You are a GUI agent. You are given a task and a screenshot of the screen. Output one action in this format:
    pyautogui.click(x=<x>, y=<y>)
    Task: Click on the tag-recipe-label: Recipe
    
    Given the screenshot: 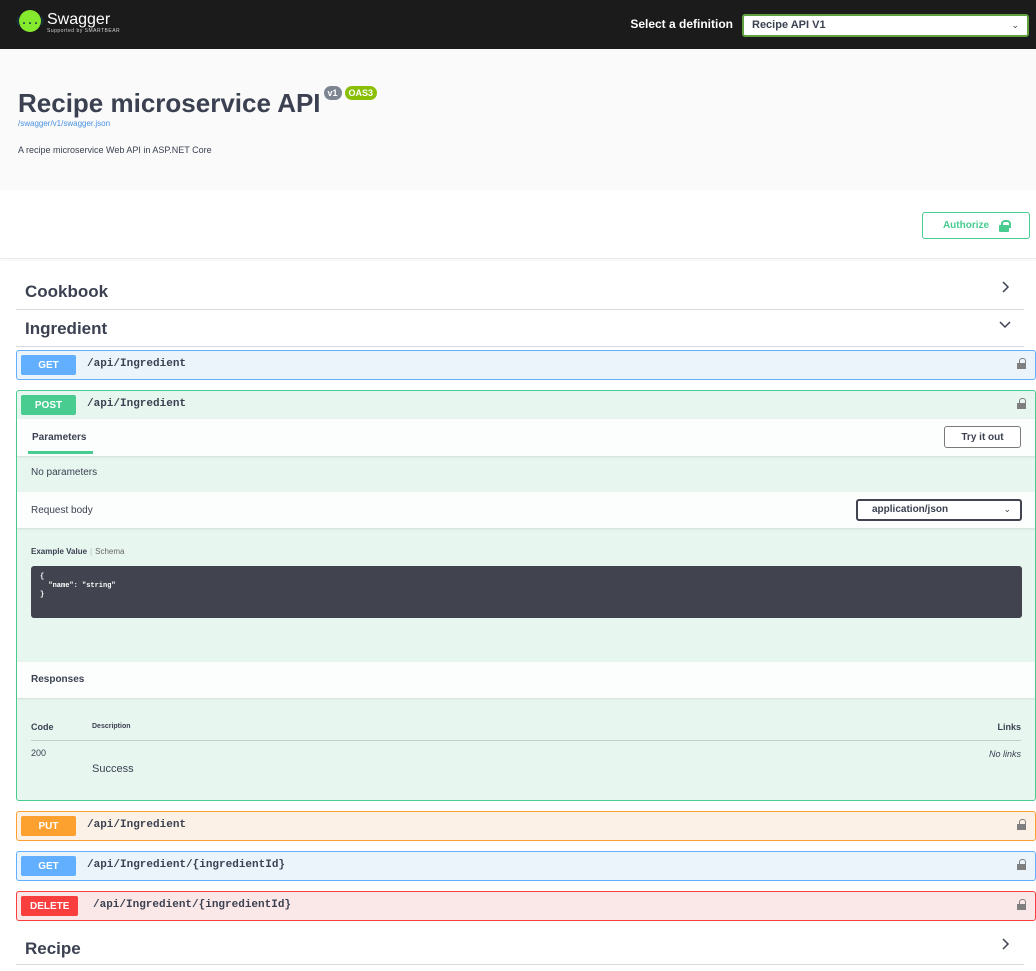 What is the action you would take?
    pyautogui.click(x=53, y=948)
    